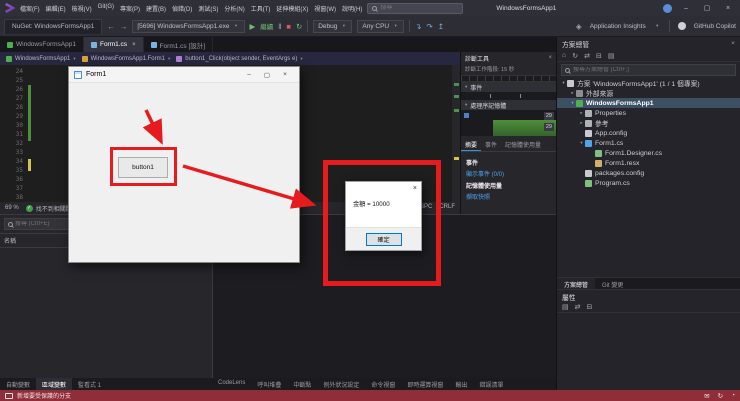 This screenshot has width=740, height=401. I want to click on tree-node-solution: ▾ 方案 'WindowsFormsApp1' (1 / 1 個專案), so click(648, 83).